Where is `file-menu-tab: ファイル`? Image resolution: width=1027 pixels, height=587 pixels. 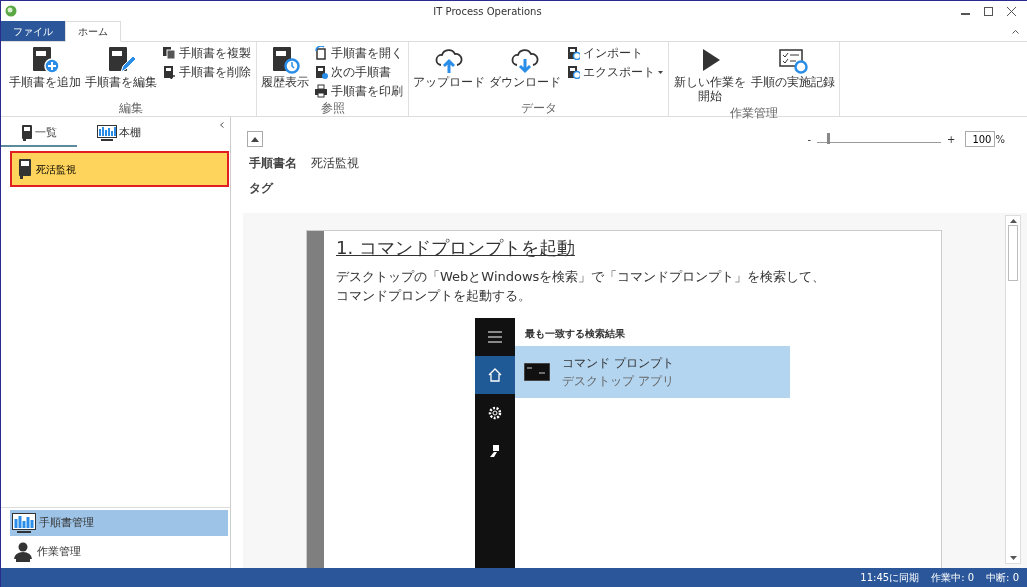 file-menu-tab: ファイル is located at coordinates (33, 31).